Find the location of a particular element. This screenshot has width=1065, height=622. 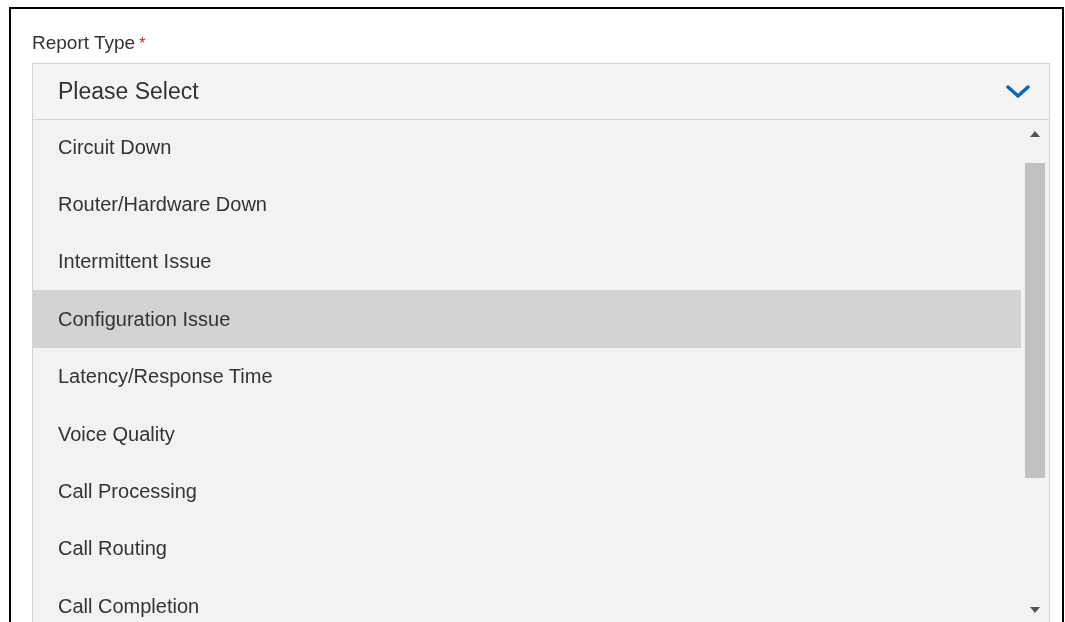

scrollbar-thumb is located at coordinates (1035, 320).